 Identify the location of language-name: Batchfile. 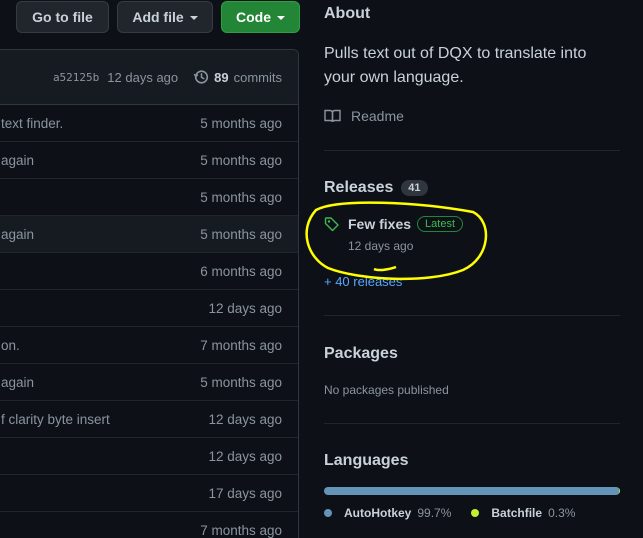
(517, 513).